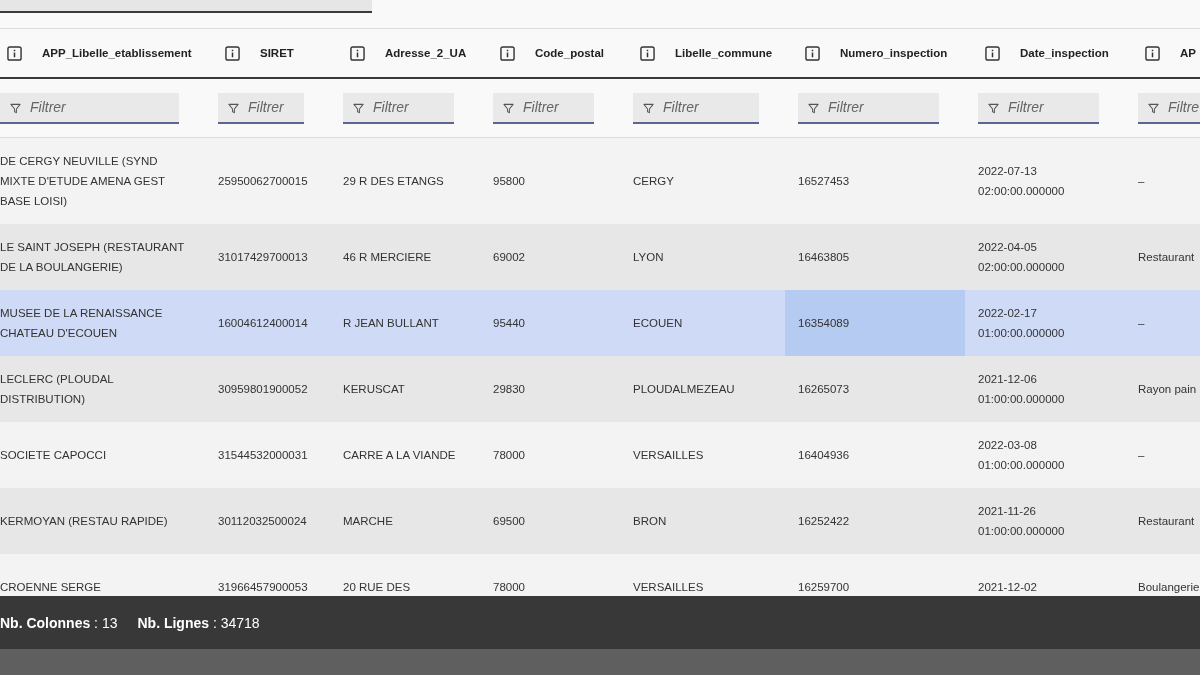 The height and width of the screenshot is (675, 1200). I want to click on table-cell-text: KERMOYAN (RESTAU RAPIDE), so click(84, 521).